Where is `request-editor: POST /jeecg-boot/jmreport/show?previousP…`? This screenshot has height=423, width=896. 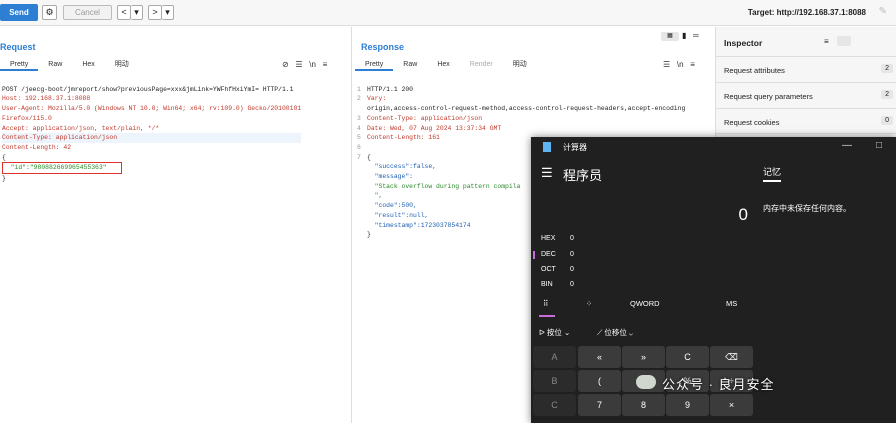
request-editor: POST /jeecg-boot/jmreport/show?previousP… is located at coordinates (152, 139).